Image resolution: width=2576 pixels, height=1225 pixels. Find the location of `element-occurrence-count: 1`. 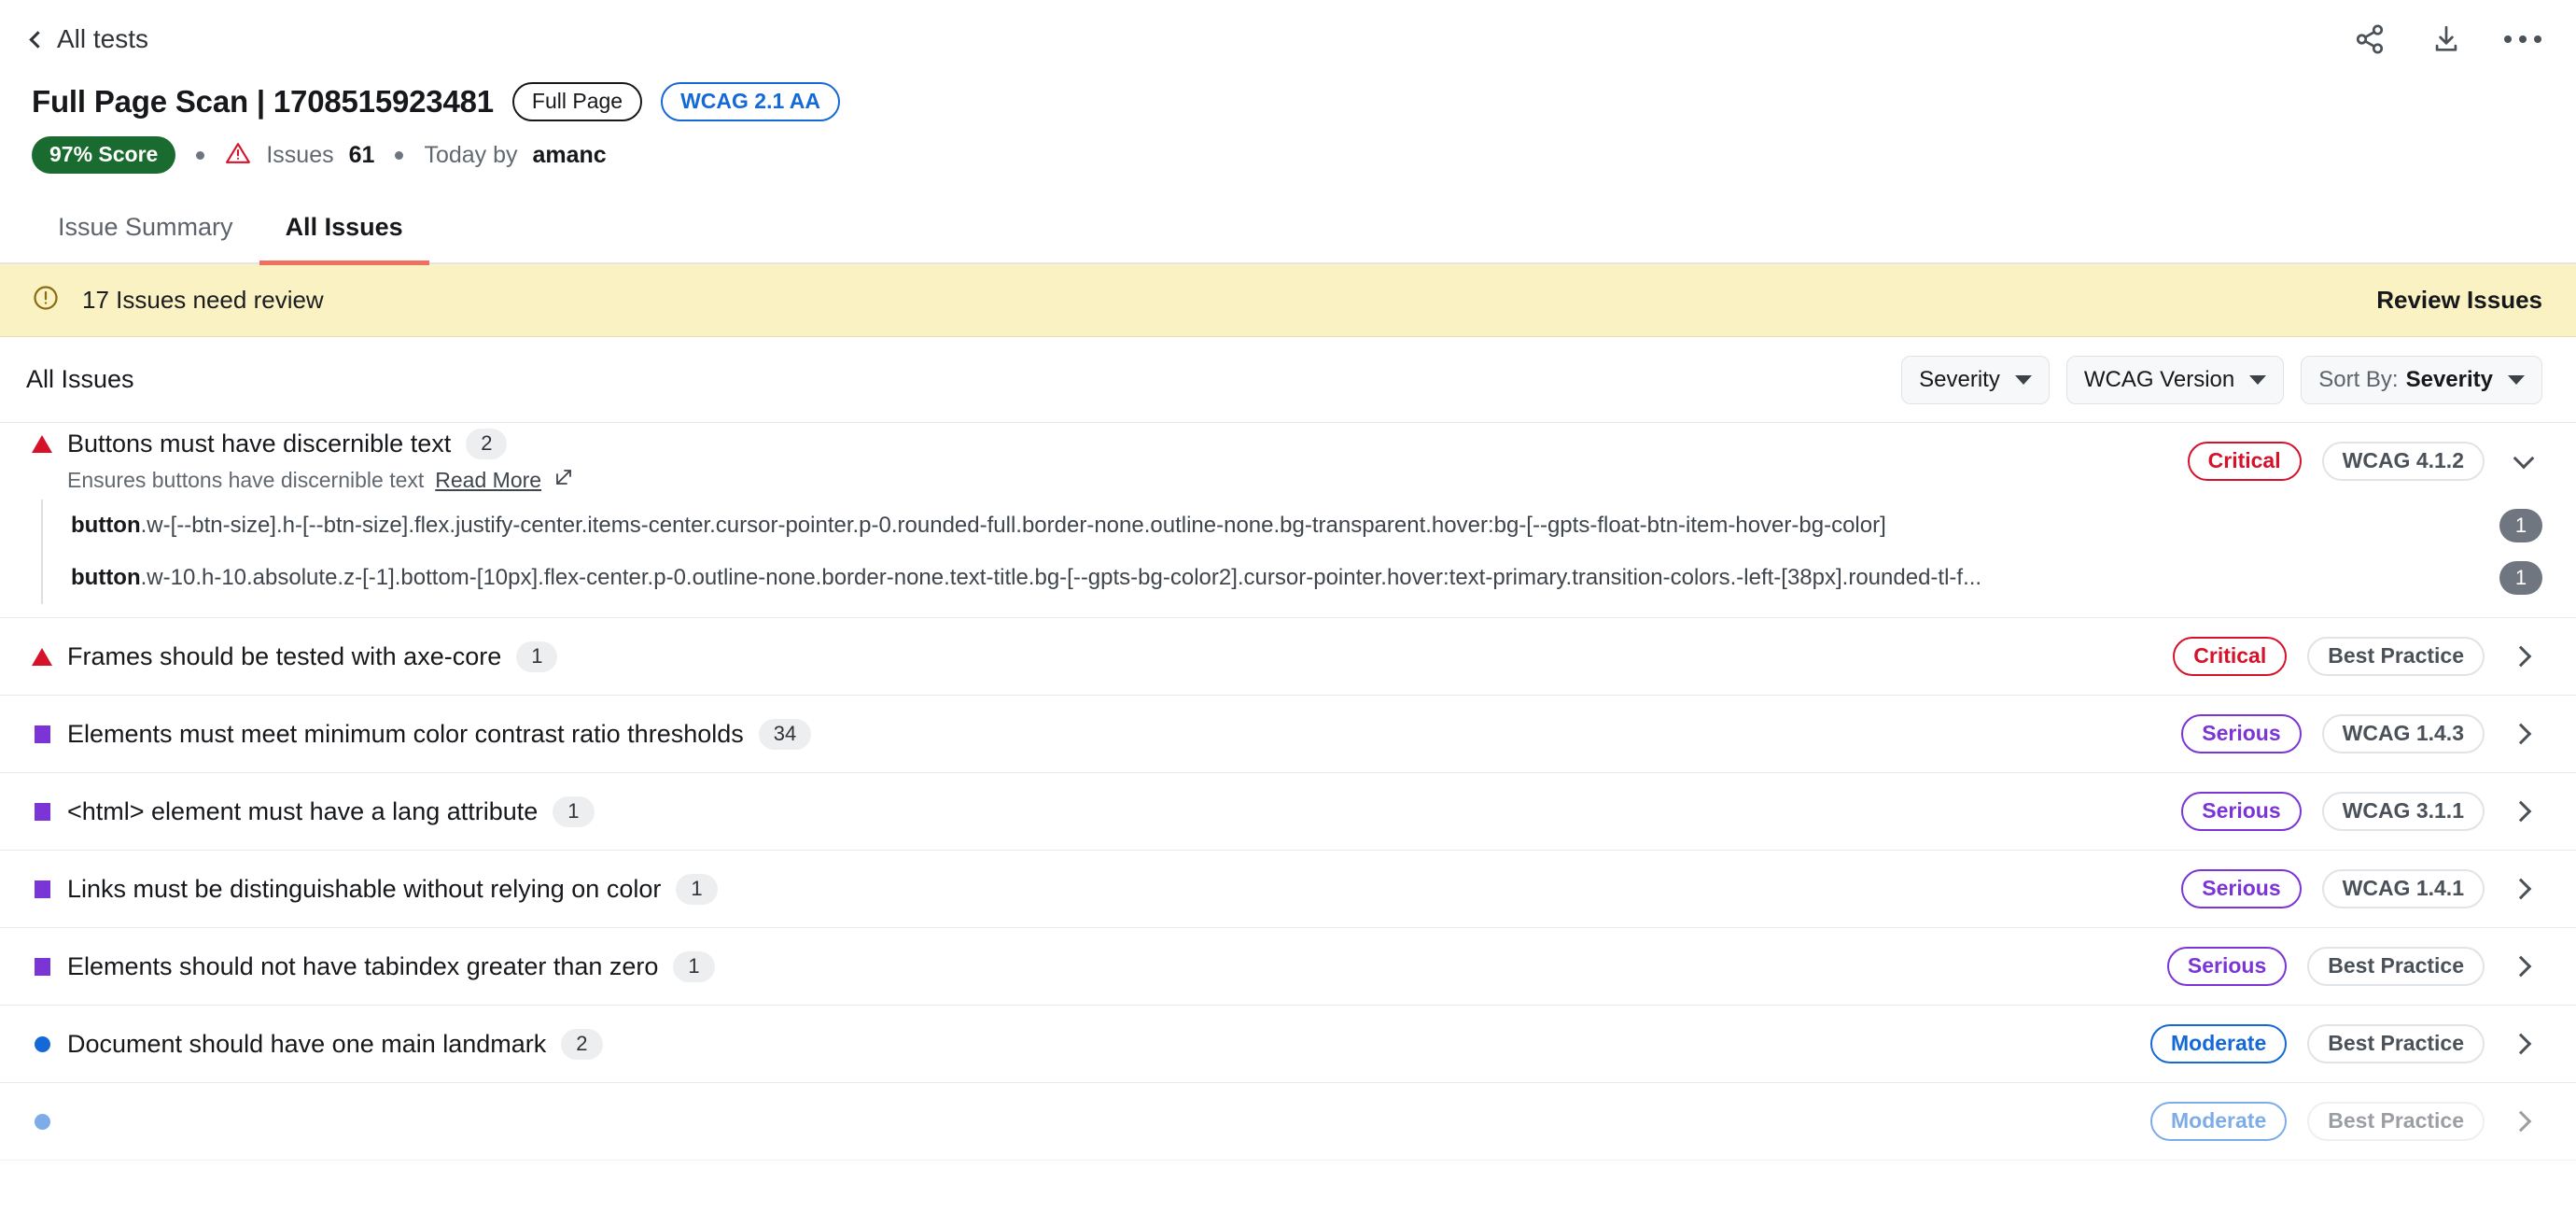

element-occurrence-count: 1 is located at coordinates (2520, 525).